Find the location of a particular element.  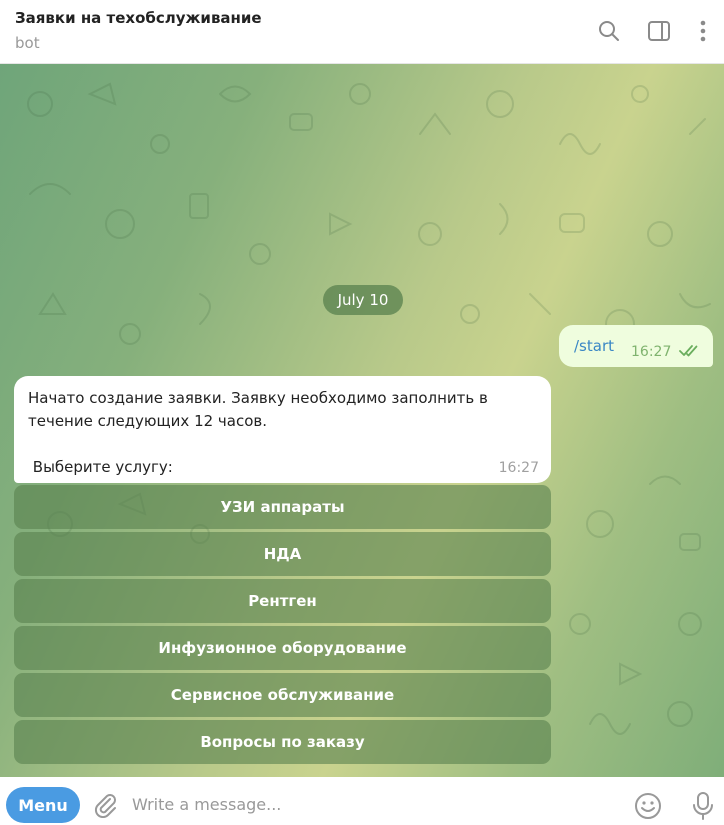

chat-title: Заявки на техобслуживание is located at coordinates (138, 18).